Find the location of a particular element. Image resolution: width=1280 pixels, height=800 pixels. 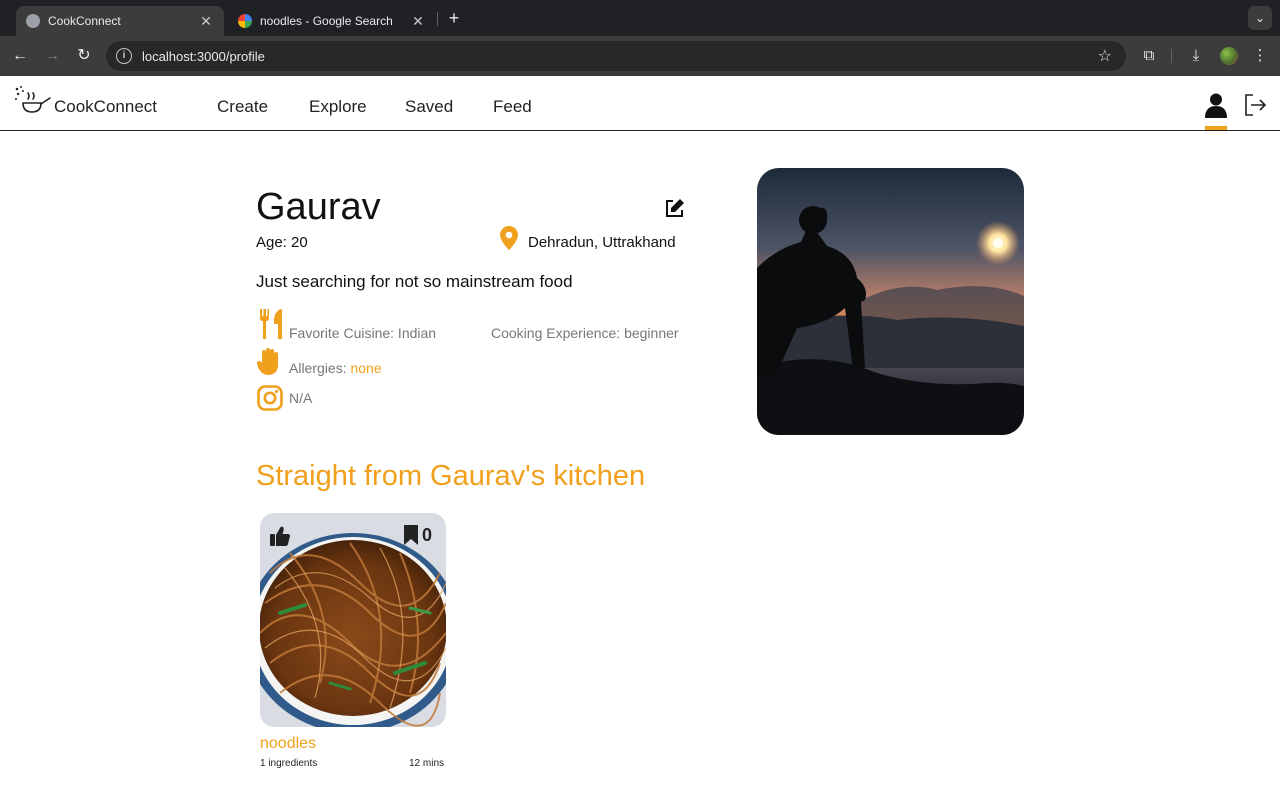

hand-icon is located at coordinates (267, 361).